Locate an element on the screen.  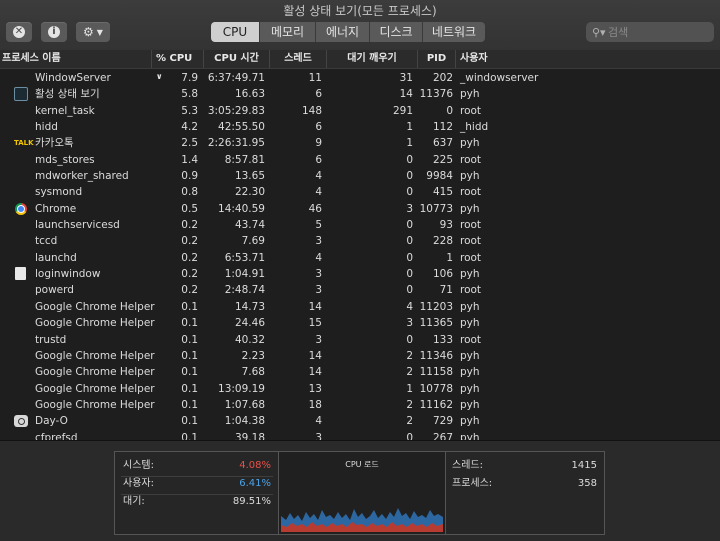
pid: 0 is located at coordinates (449, 110).